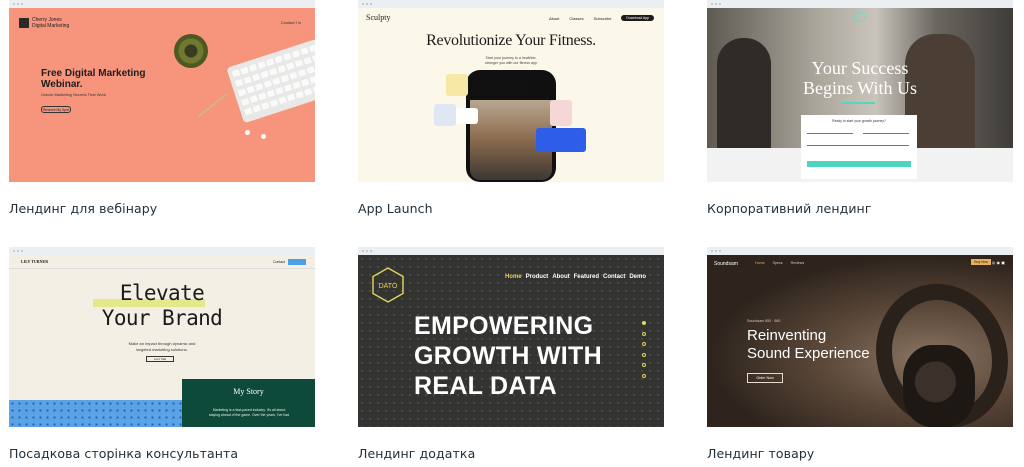 The image size is (1024, 467). Describe the element at coordinates (561, 140) in the screenshot. I see `progress-widget-icon` at that location.